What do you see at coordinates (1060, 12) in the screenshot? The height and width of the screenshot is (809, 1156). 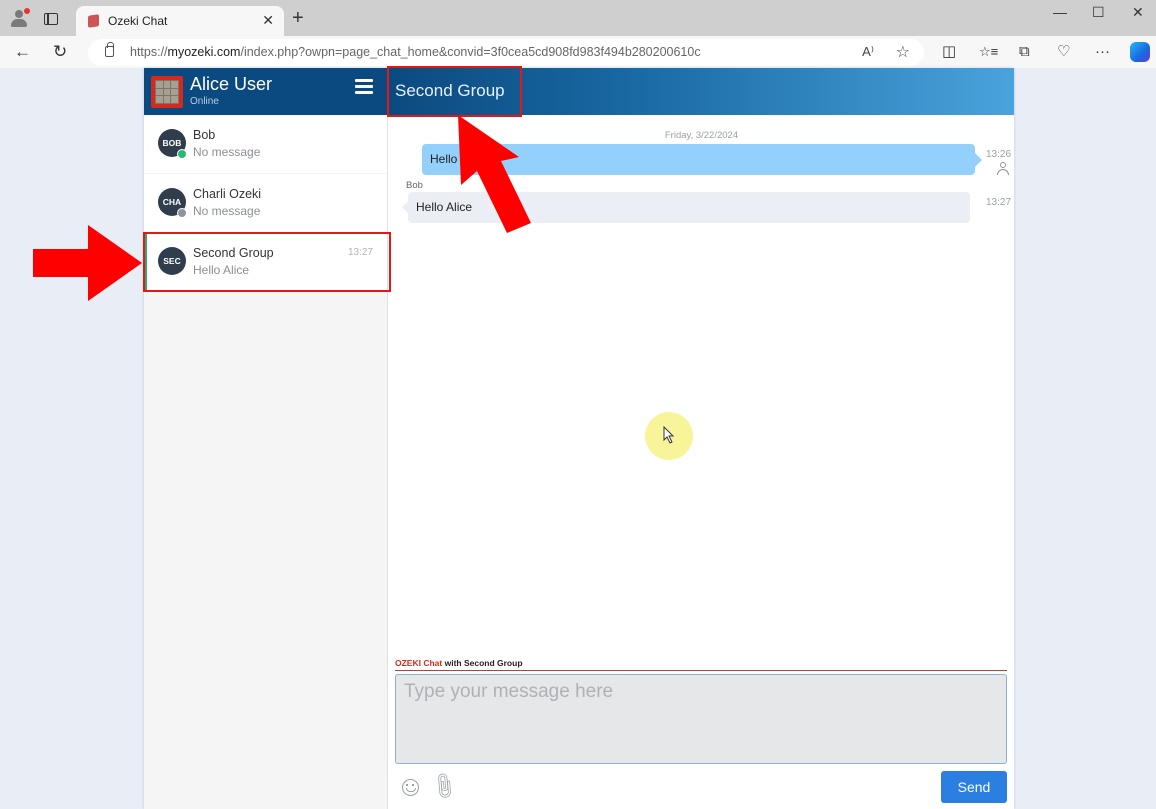 I see `minimize-button: —` at bounding box center [1060, 12].